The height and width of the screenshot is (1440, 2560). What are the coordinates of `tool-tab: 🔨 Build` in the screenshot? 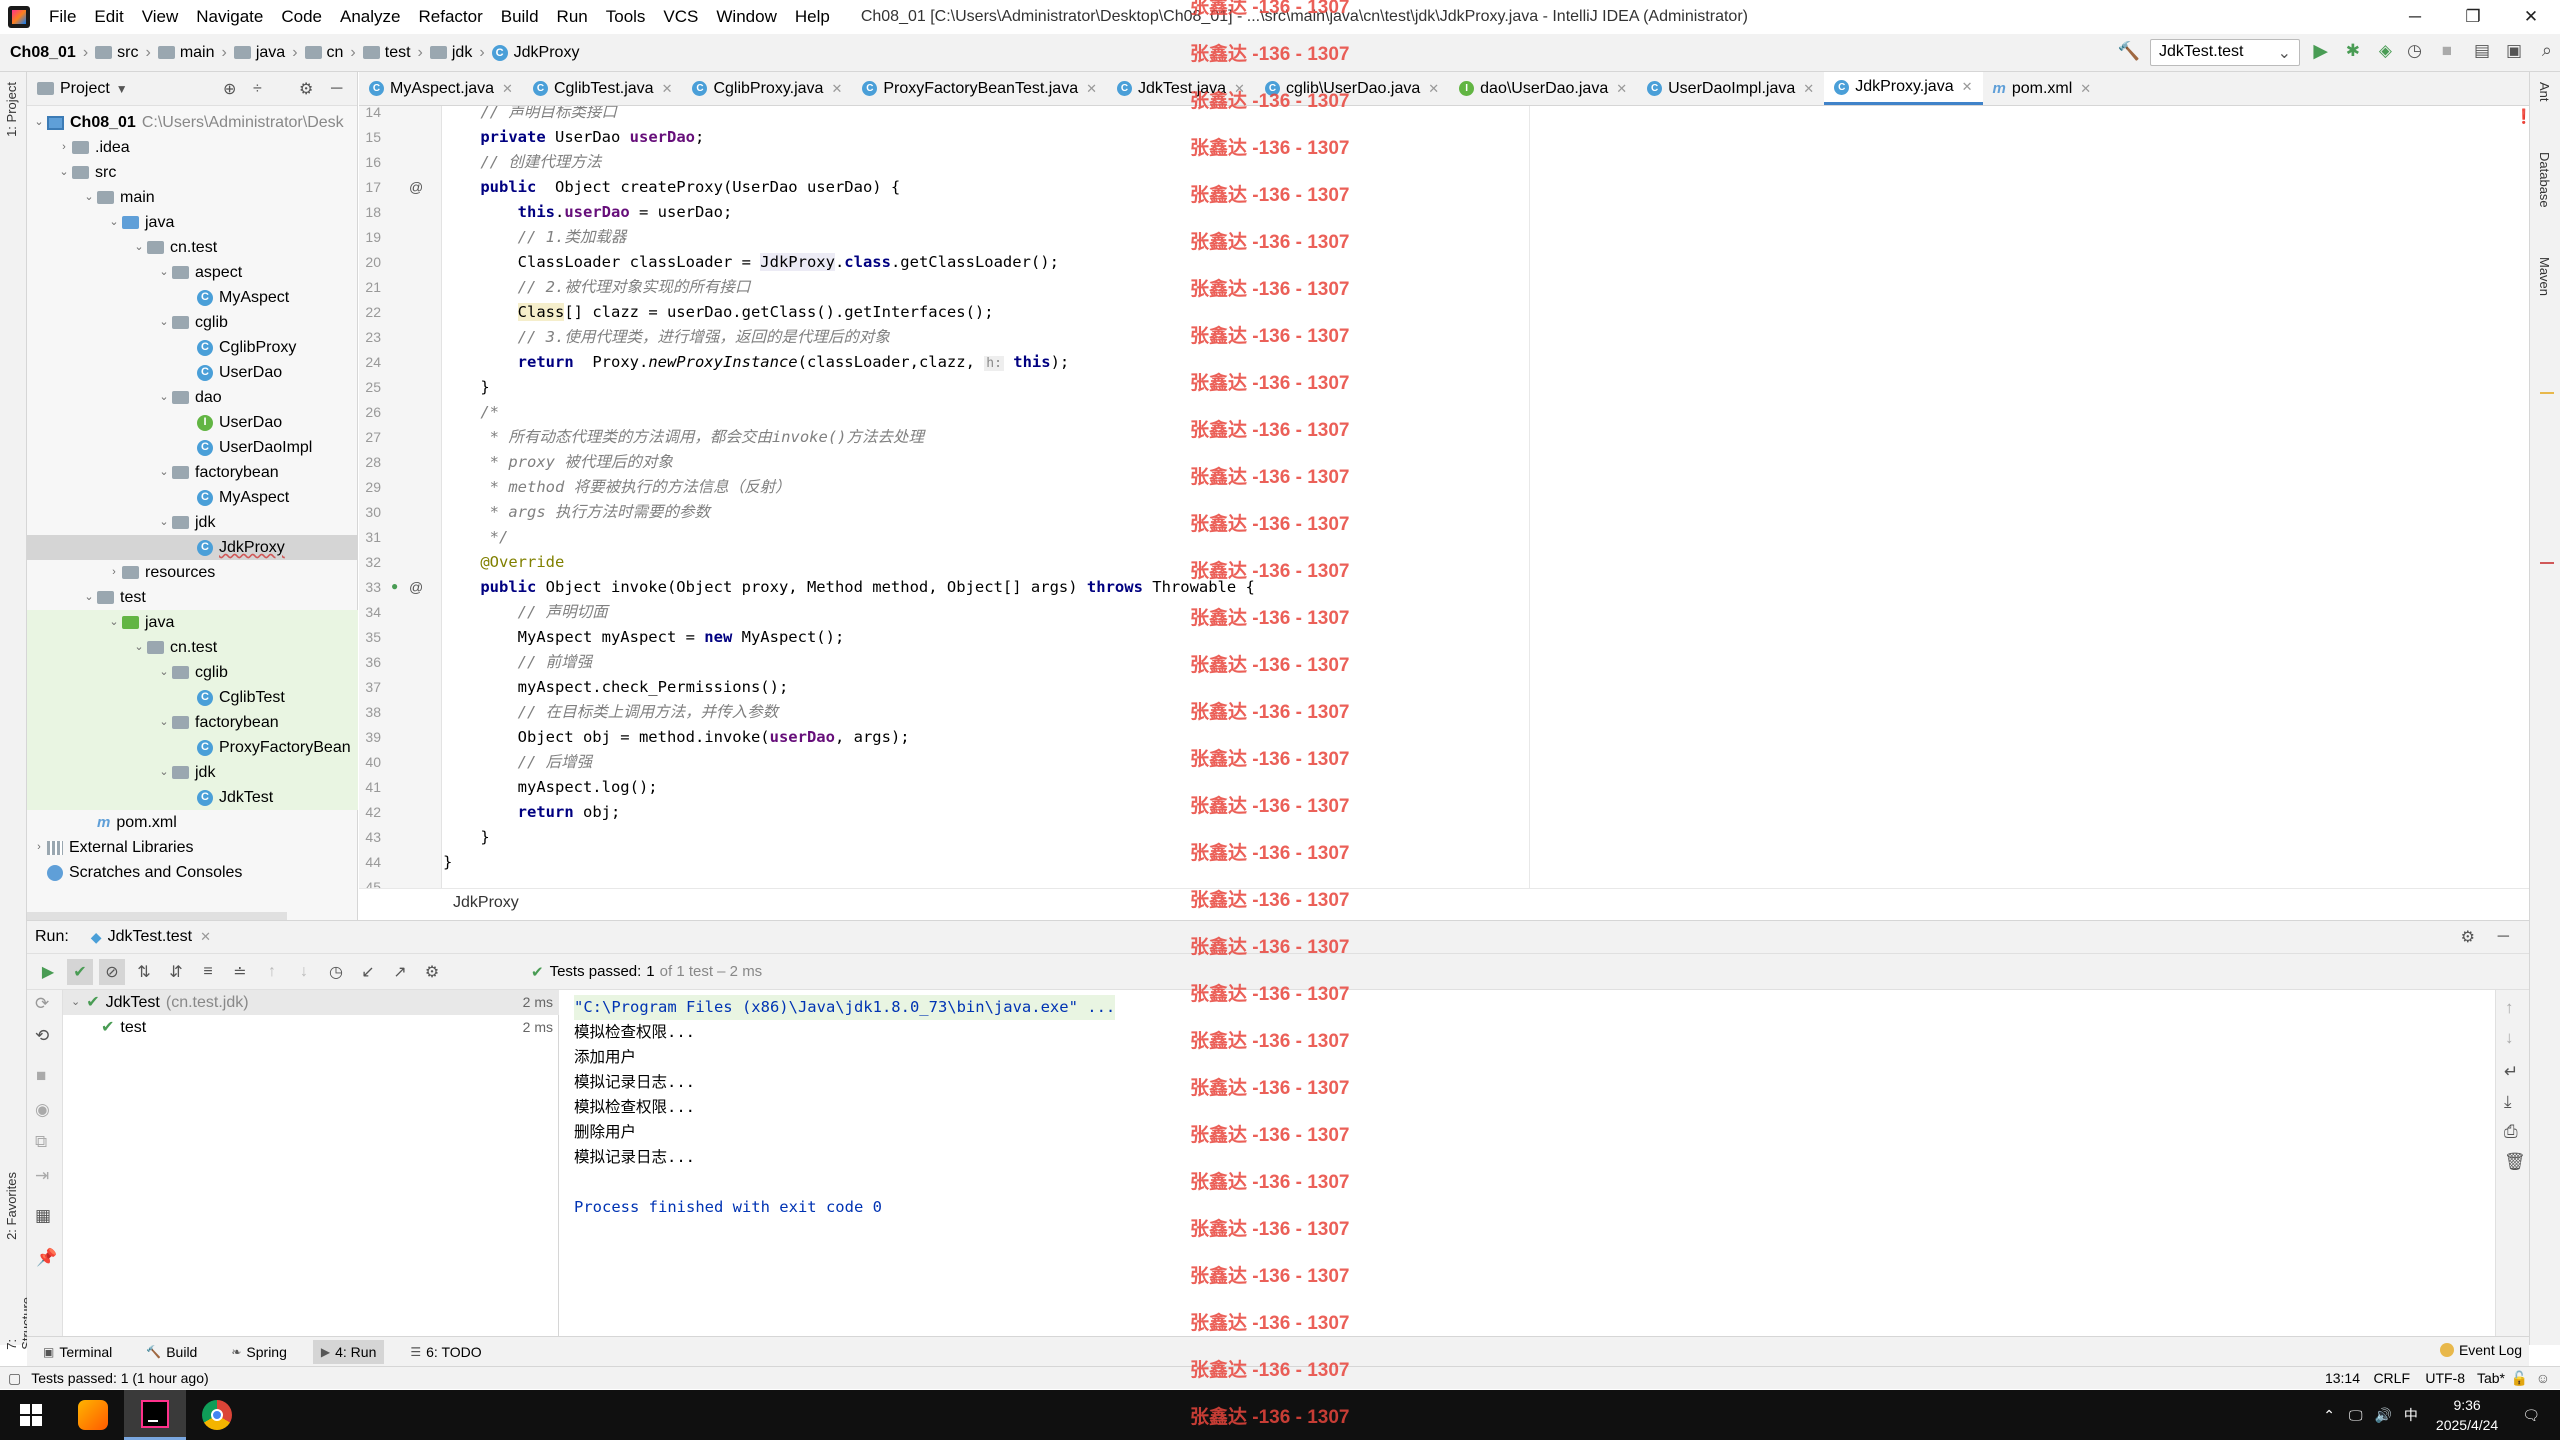 It's located at (171, 1352).